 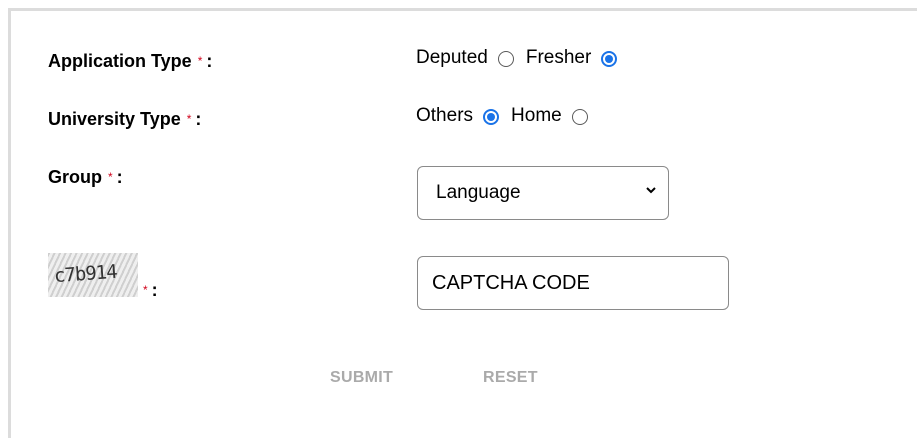 I want to click on application-type-radios: Deputed Fresher, so click(x=522, y=58).